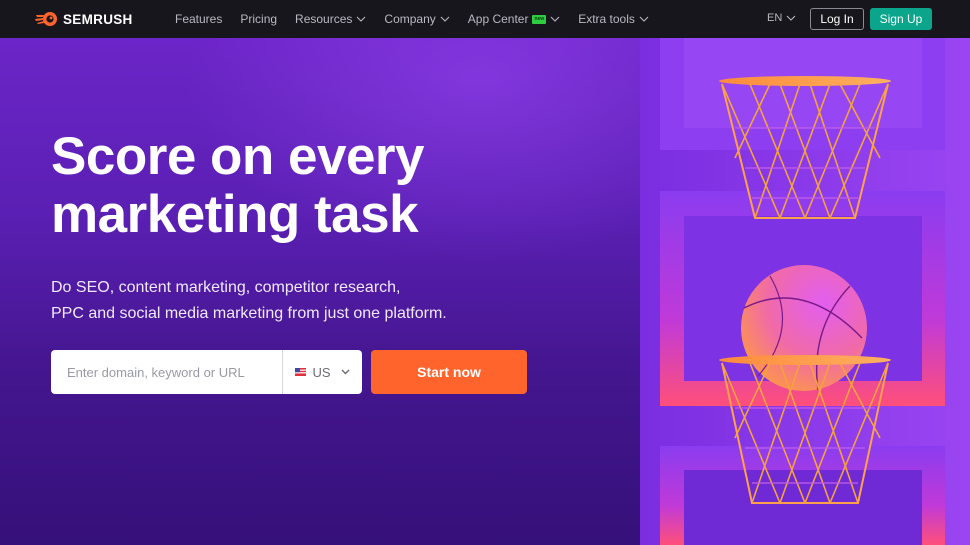 Image resolution: width=970 pixels, height=545 pixels. I want to click on nav-item-features: Features, so click(198, 19).